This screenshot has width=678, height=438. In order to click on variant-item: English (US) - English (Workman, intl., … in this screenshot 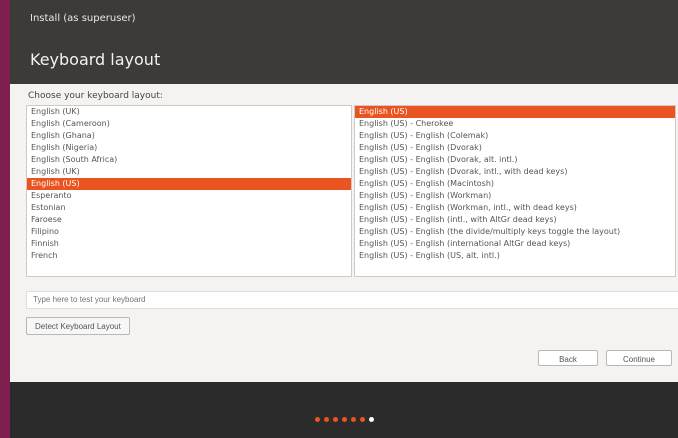, I will do `click(515, 208)`.